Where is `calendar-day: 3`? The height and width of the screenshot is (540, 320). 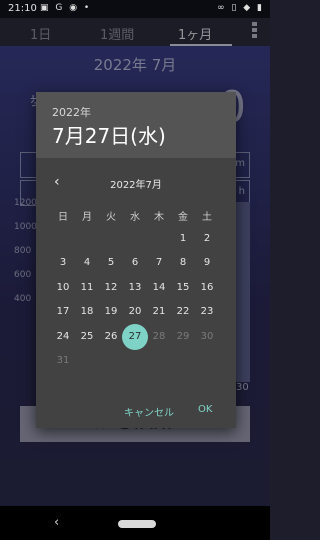
calendar-day: 3 is located at coordinates (63, 263).